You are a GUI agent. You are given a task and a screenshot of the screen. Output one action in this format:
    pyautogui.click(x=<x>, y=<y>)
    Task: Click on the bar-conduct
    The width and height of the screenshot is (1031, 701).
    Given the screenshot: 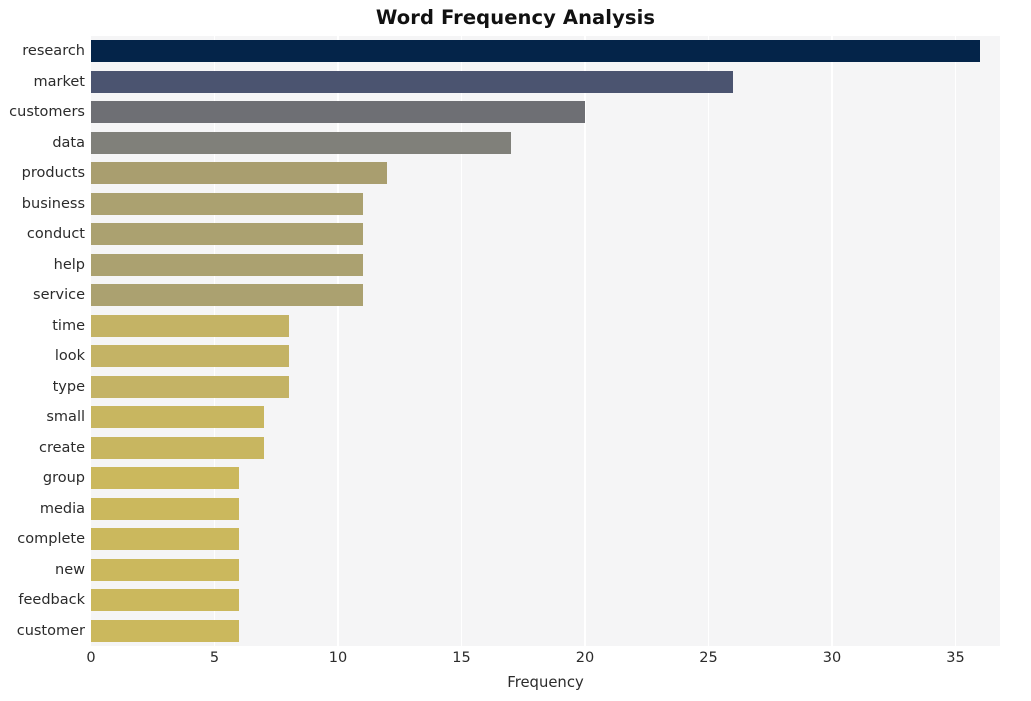 What is the action you would take?
    pyautogui.click(x=227, y=234)
    